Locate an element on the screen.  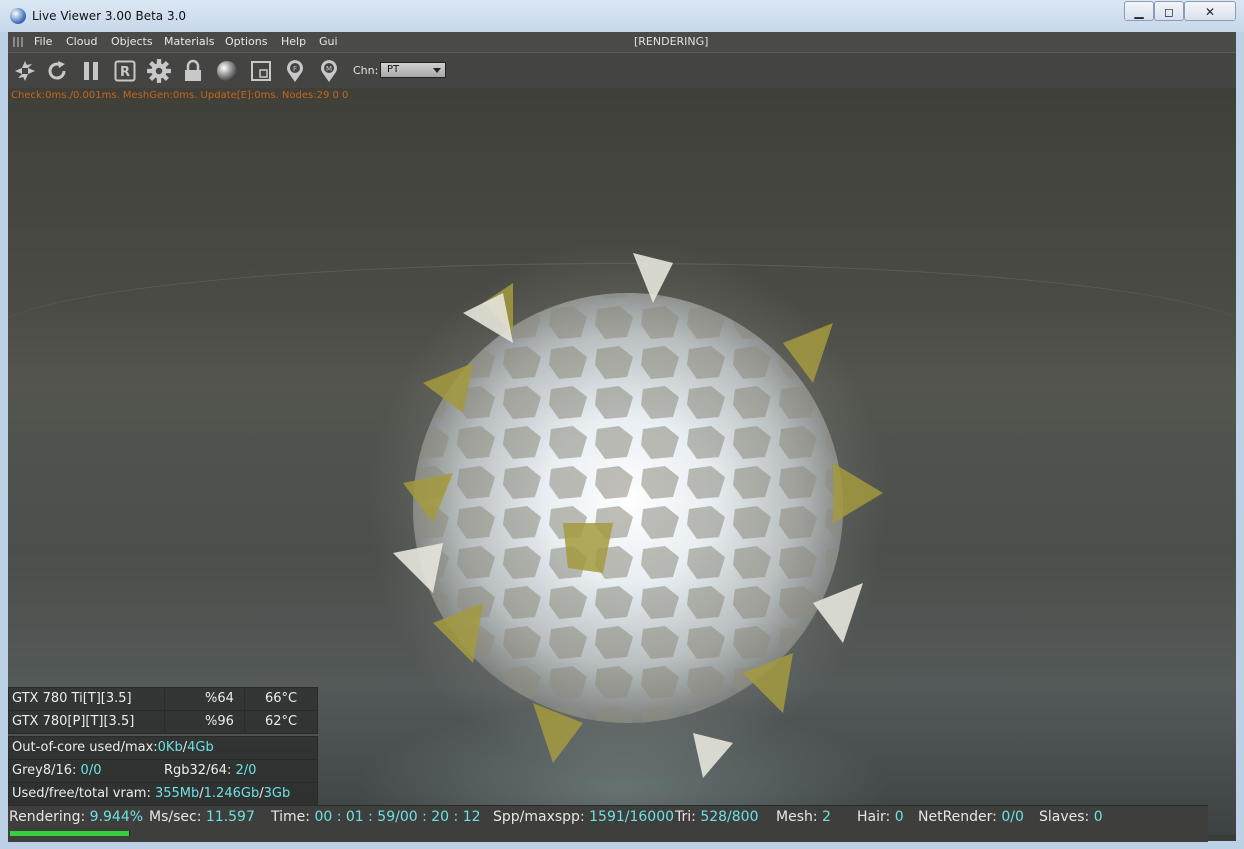
svg-text: R is located at coordinates (125, 72).